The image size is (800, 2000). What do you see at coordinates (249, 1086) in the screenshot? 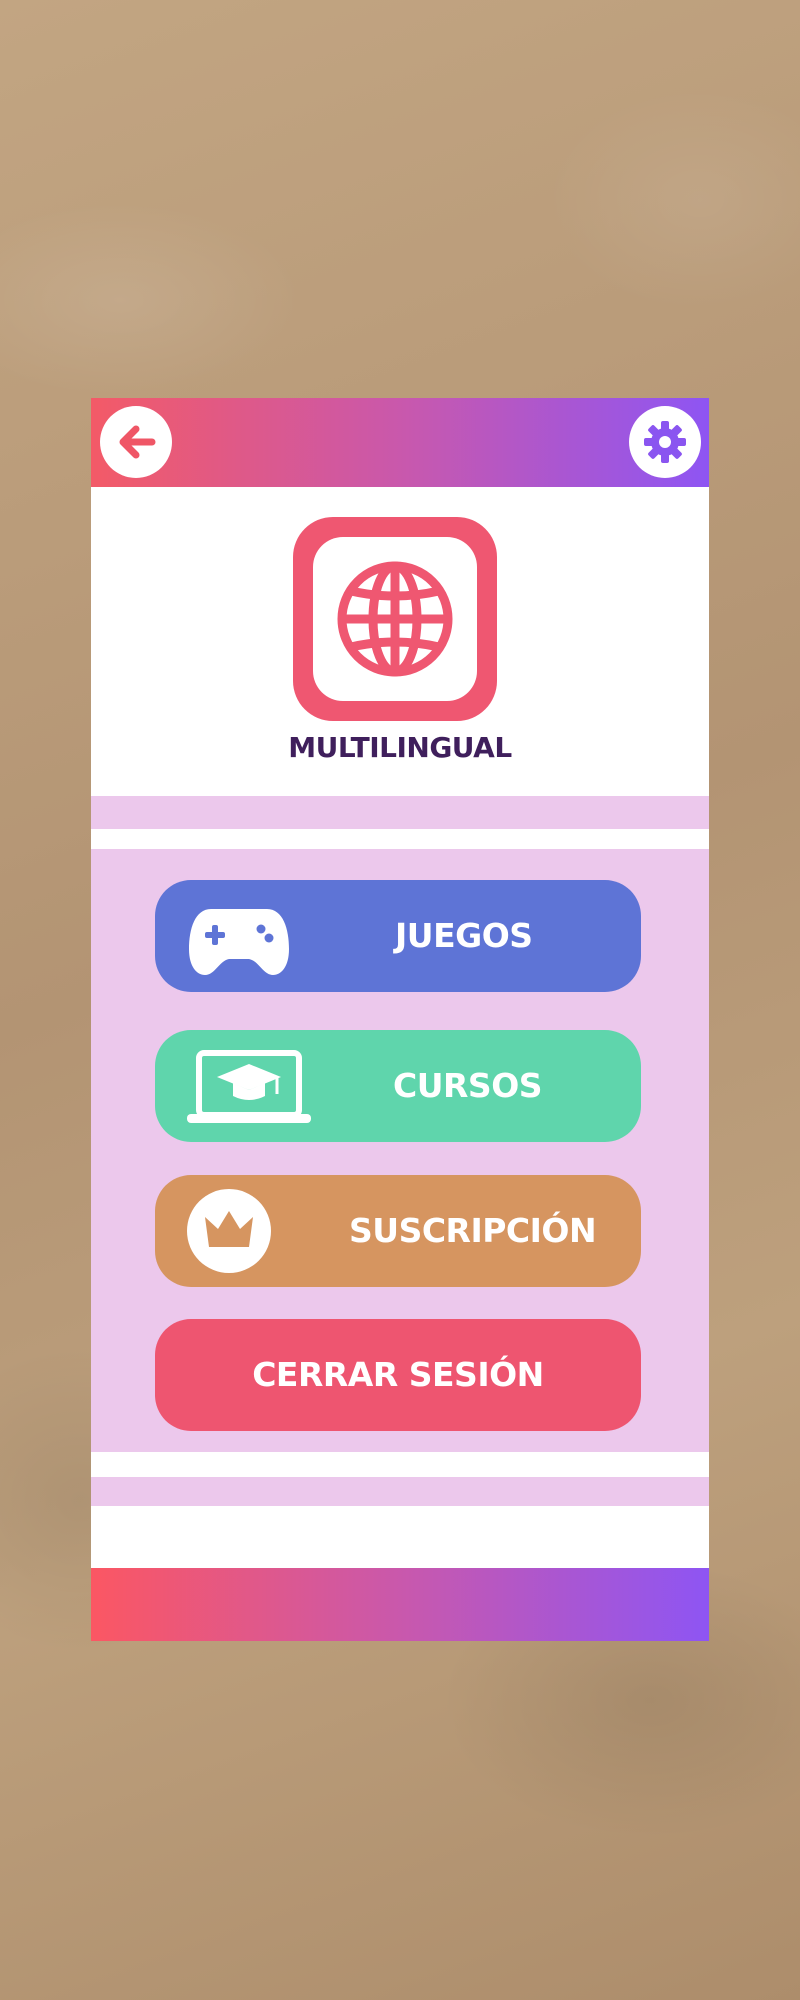
I see `laptop-graduation-cap-icon` at bounding box center [249, 1086].